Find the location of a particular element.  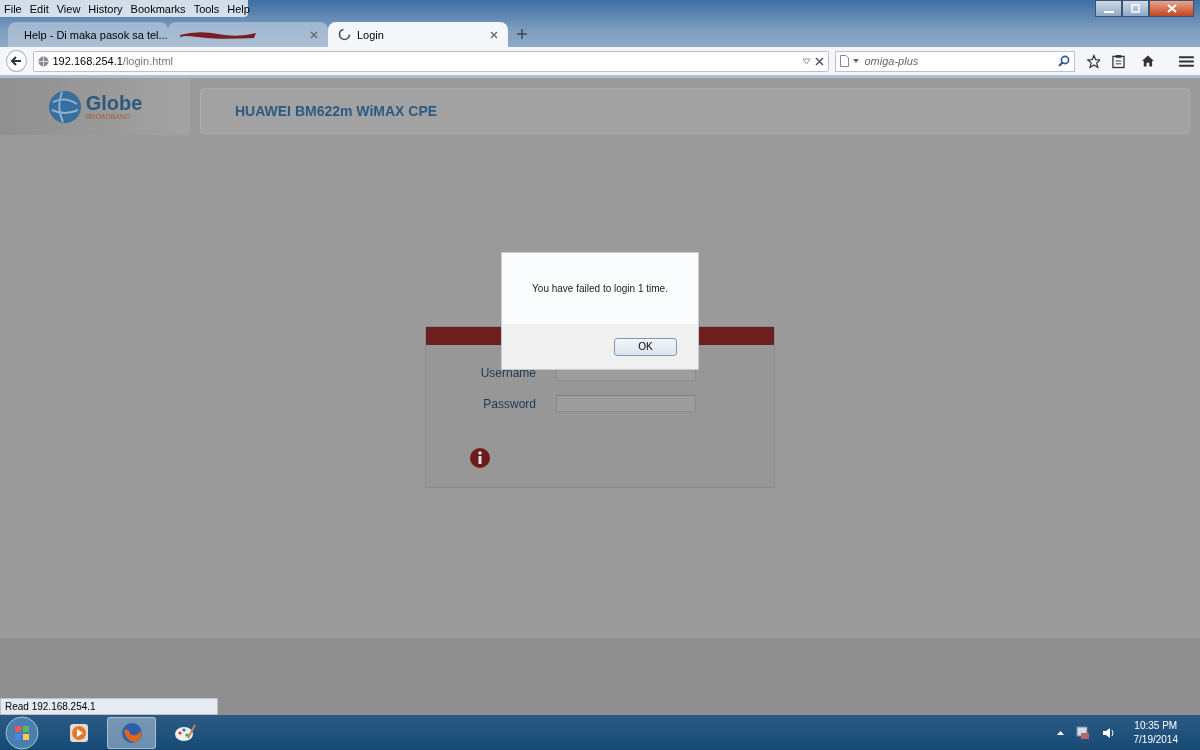

menu-icon is located at coordinates (1186, 61).